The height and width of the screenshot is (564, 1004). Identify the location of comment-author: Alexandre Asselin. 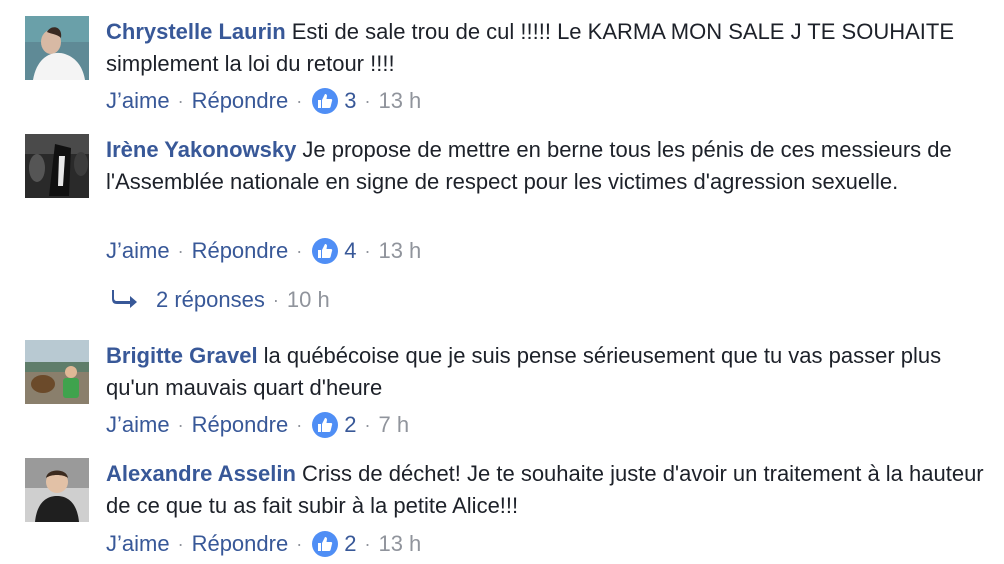
(201, 473).